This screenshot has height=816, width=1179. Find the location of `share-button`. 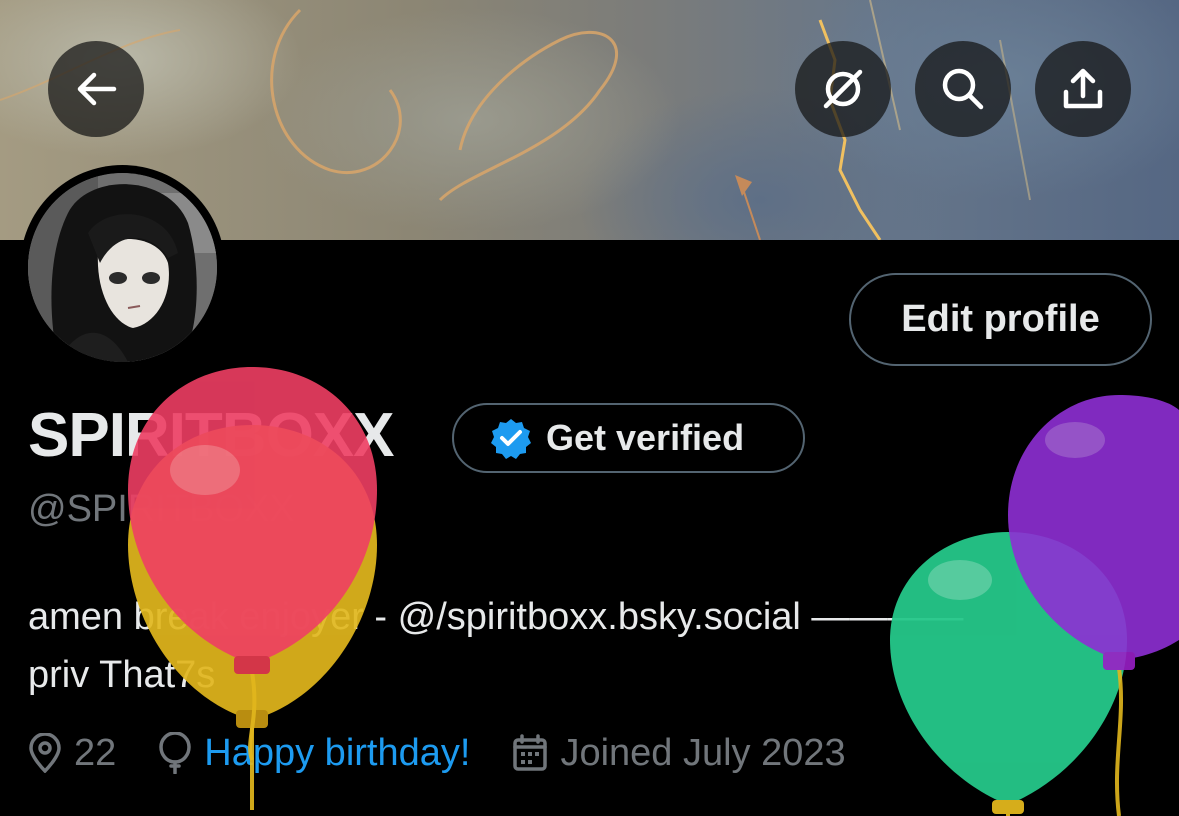

share-button is located at coordinates (1083, 89).